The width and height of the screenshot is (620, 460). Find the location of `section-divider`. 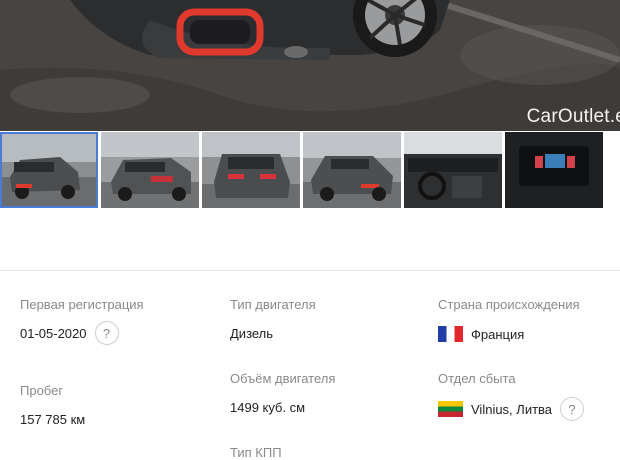

section-divider is located at coordinates (310, 270).